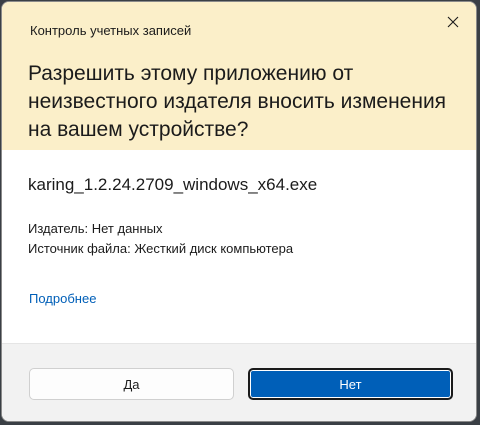 This screenshot has width=480, height=425. Describe the element at coordinates (111, 30) in the screenshot. I see `window-title: Контроль учетных записей` at that location.